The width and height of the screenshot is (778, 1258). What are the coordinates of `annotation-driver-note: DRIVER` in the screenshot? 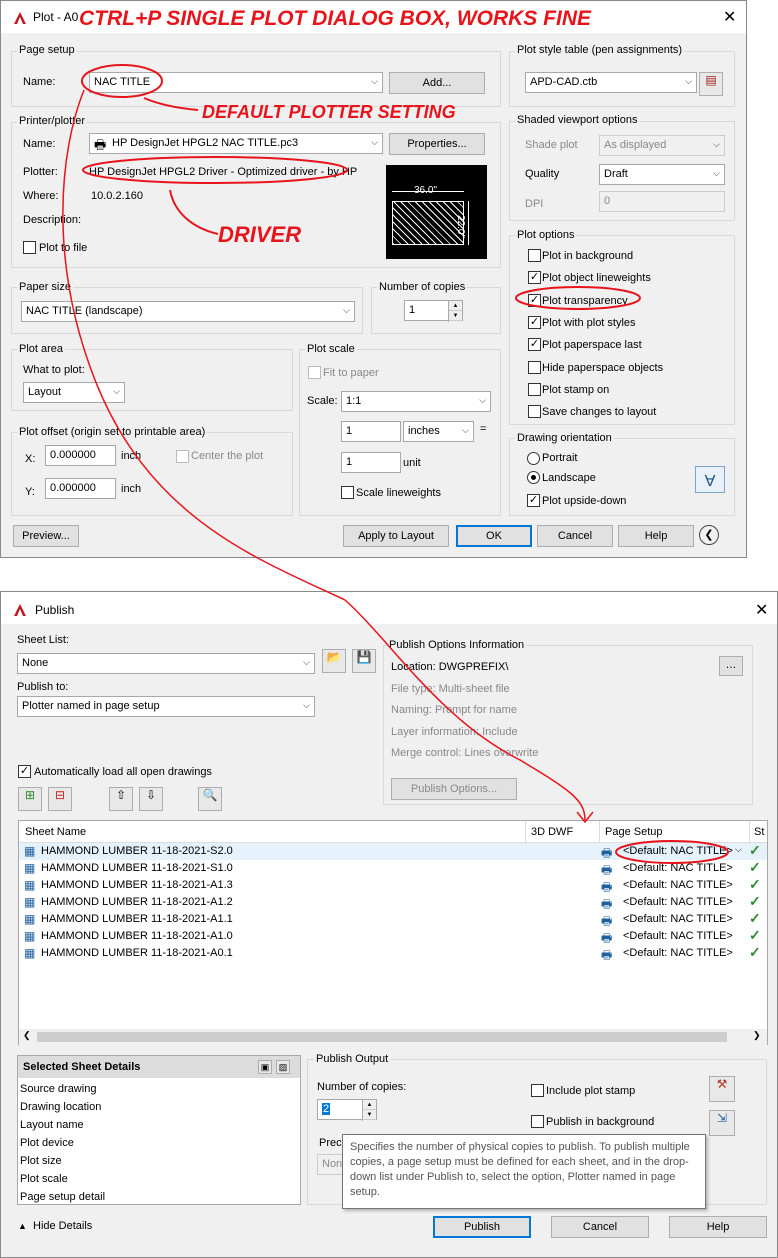 It's located at (260, 234).